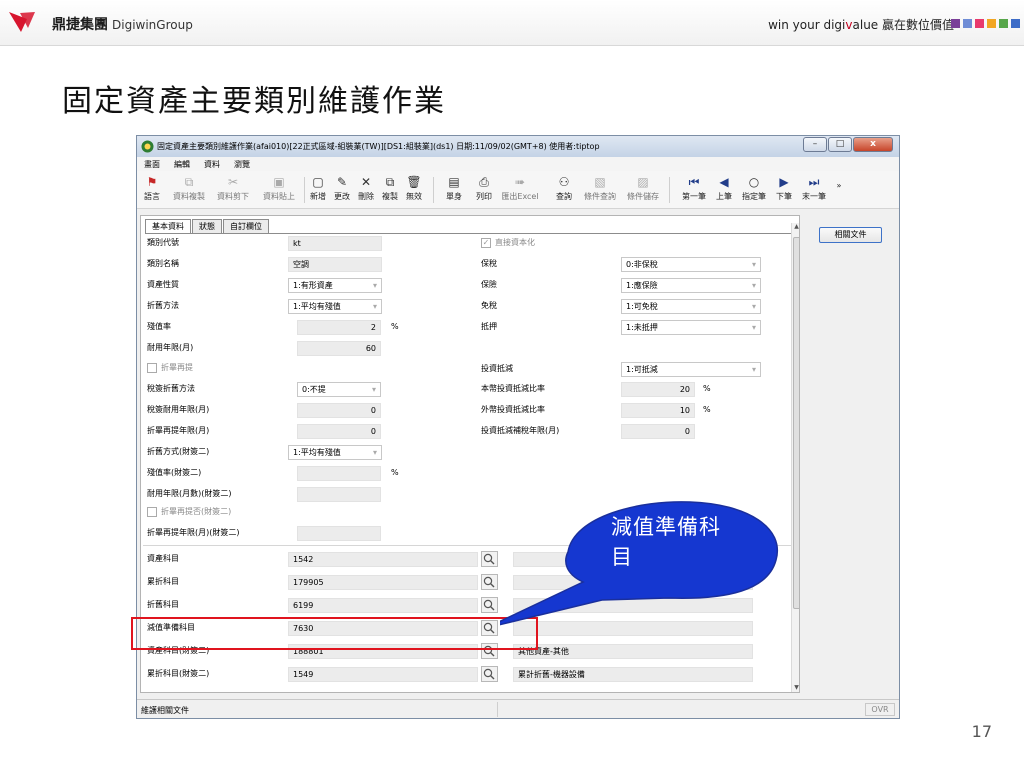  Describe the element at coordinates (795, 688) in the screenshot. I see `scroll-down-icon: ▼` at that location.